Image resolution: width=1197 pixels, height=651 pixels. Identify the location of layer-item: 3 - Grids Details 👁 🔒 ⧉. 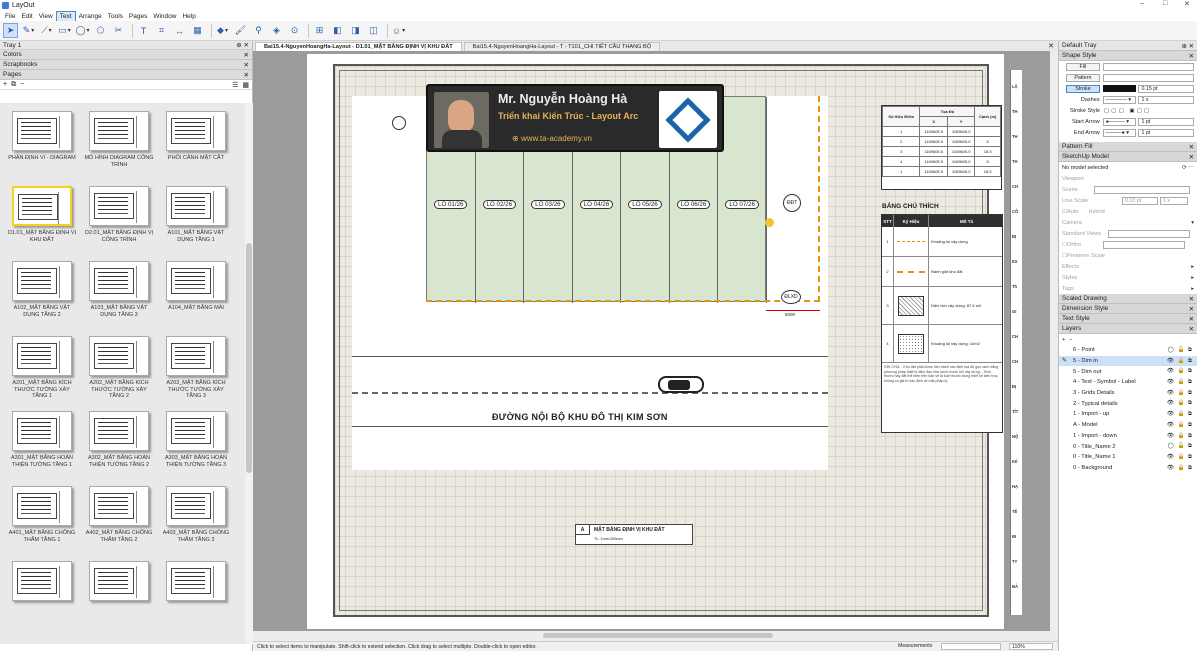
(1128, 393).